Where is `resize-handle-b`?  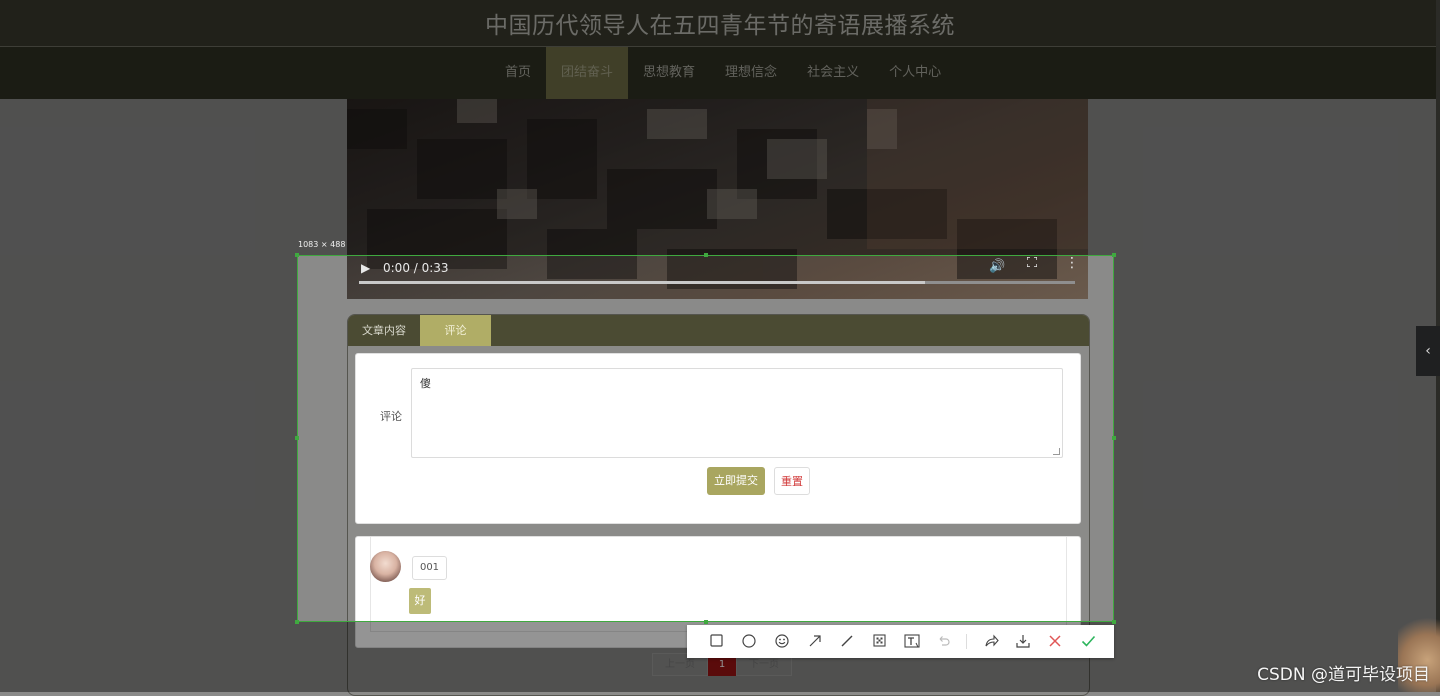 resize-handle-b is located at coordinates (706, 622).